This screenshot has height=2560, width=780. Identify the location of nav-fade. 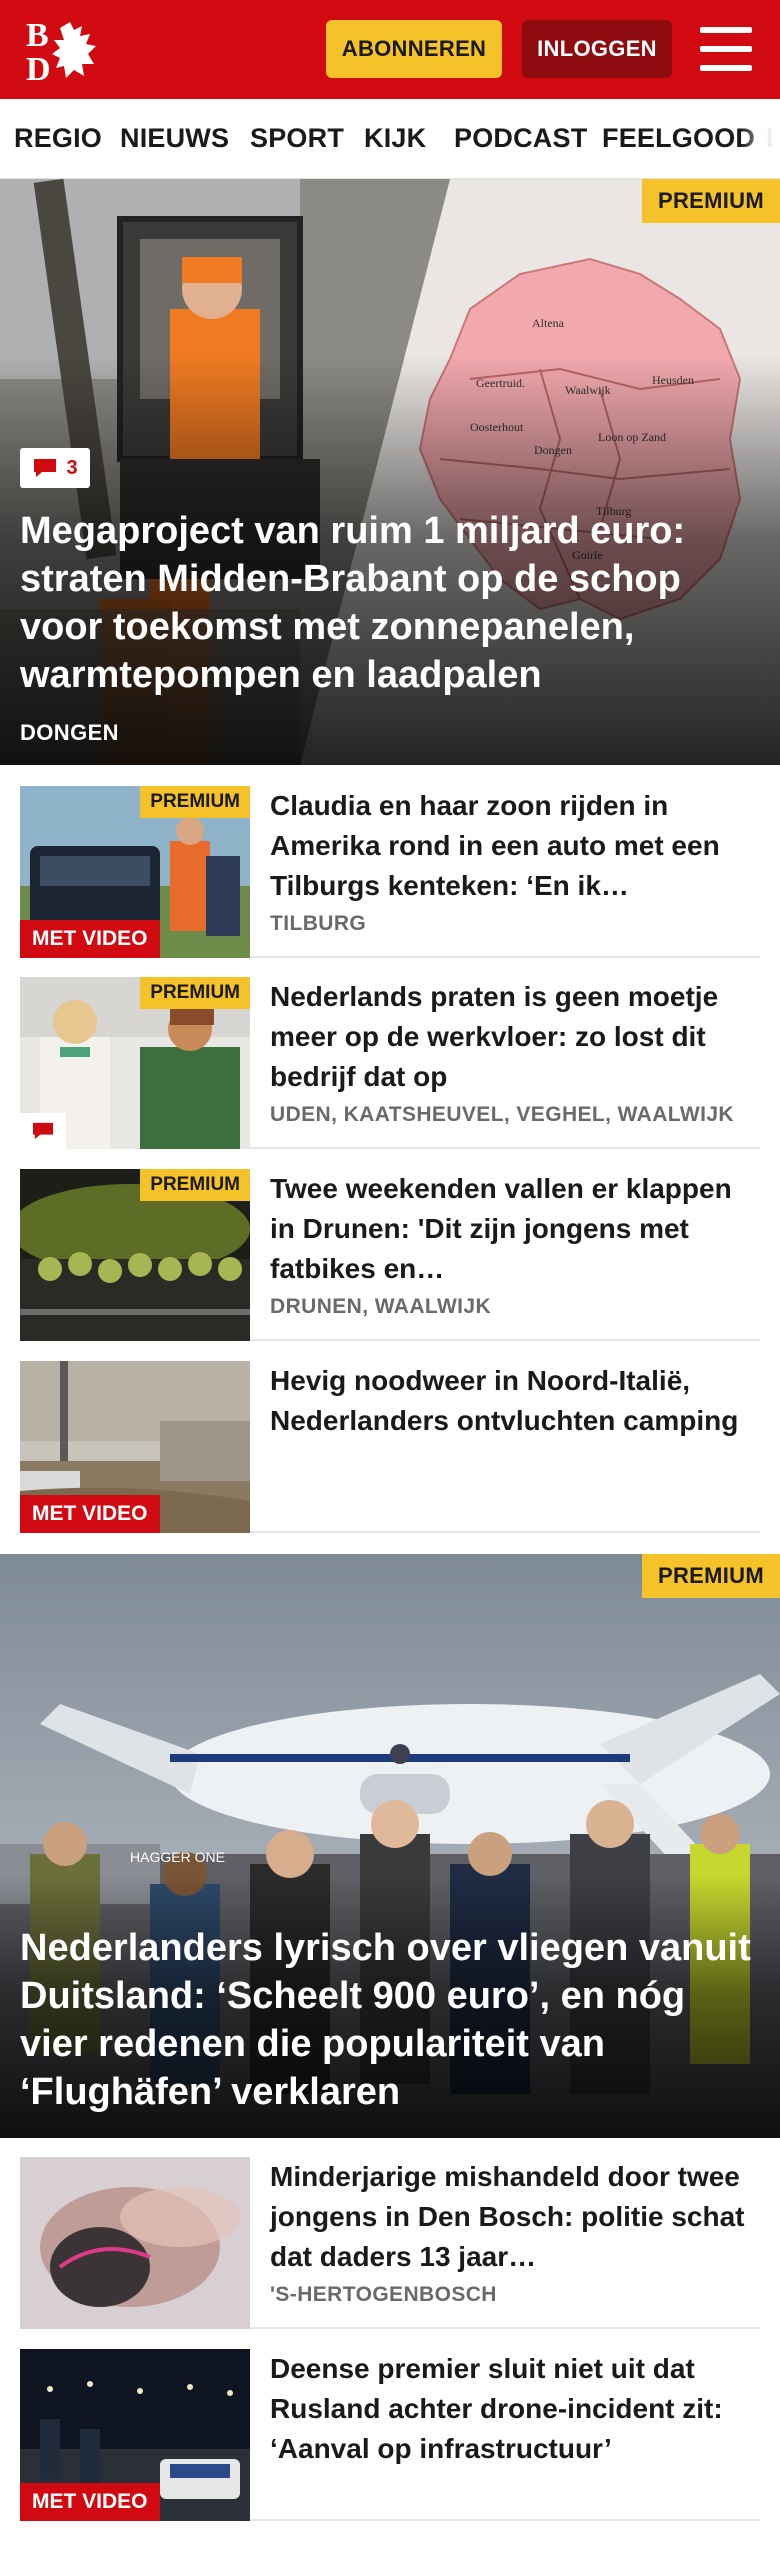
(760, 138).